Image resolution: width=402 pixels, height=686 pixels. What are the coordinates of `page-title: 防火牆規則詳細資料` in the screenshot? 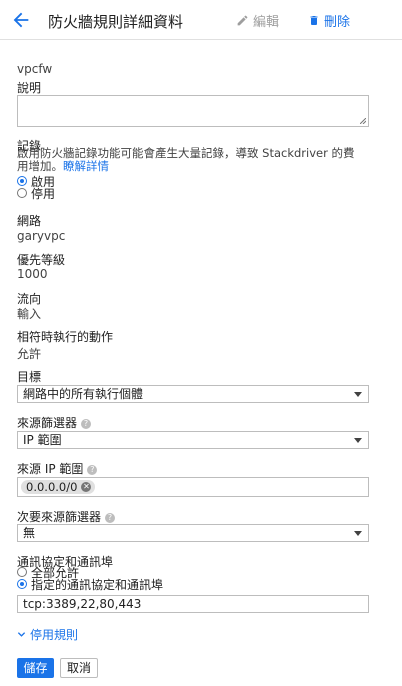 It's located at (116, 22).